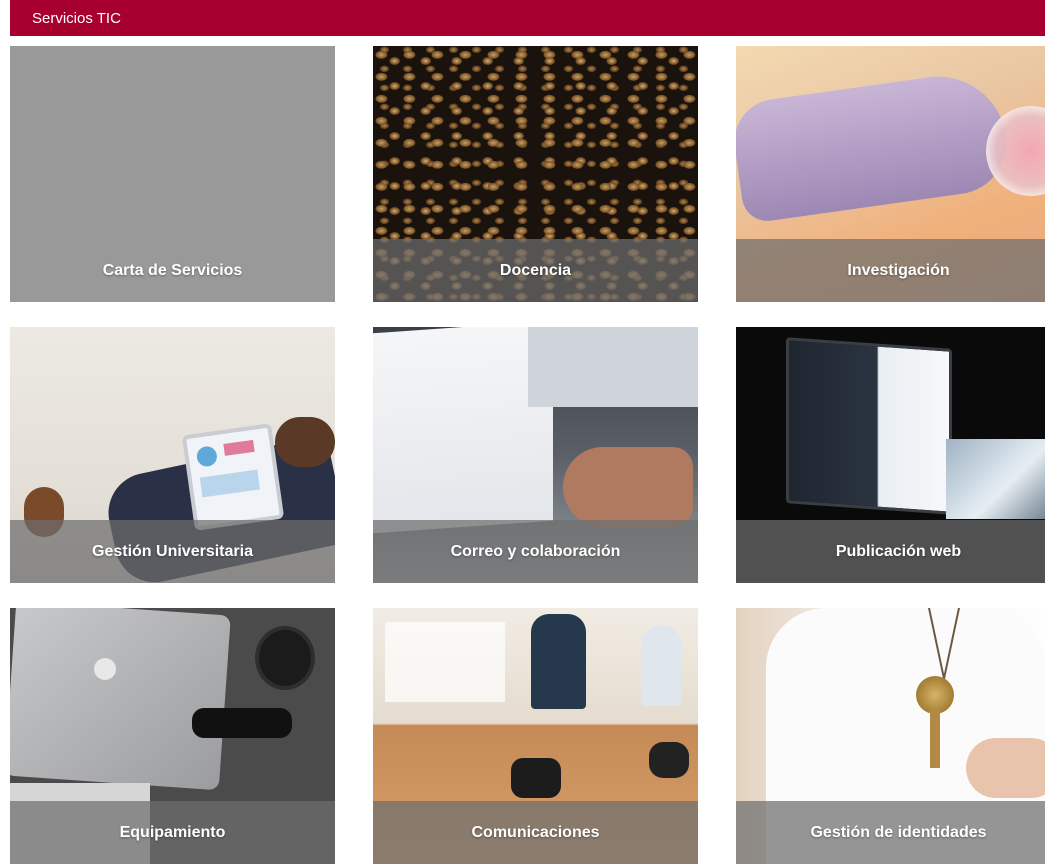  Describe the element at coordinates (890, 736) in the screenshot. I see `tile-gestion-de-identidades: Gestión de identidades` at that location.